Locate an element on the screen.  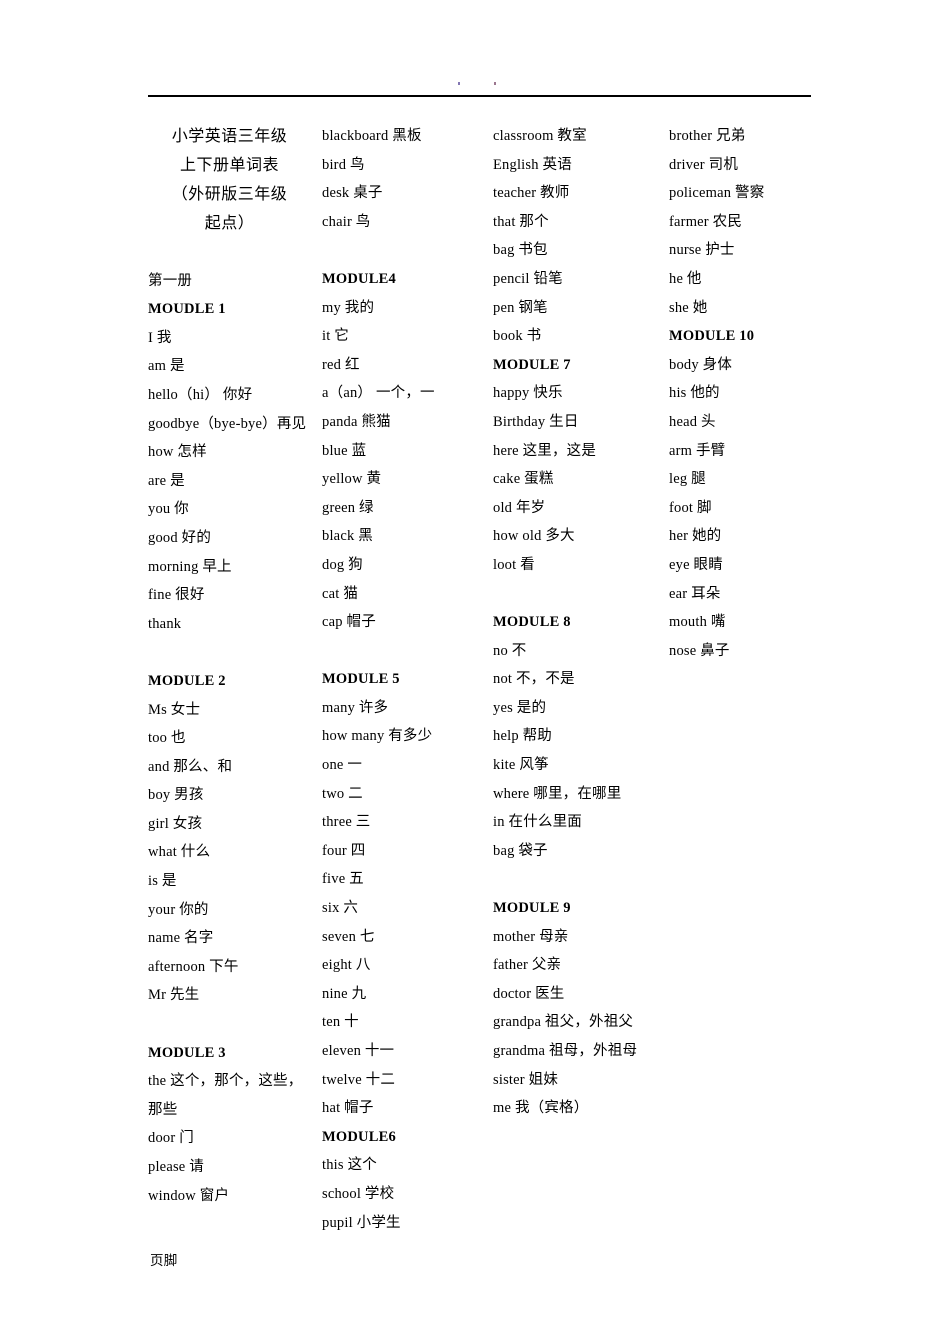
vocabulary-entry: policeman 警察 is located at coordinates (717, 193).